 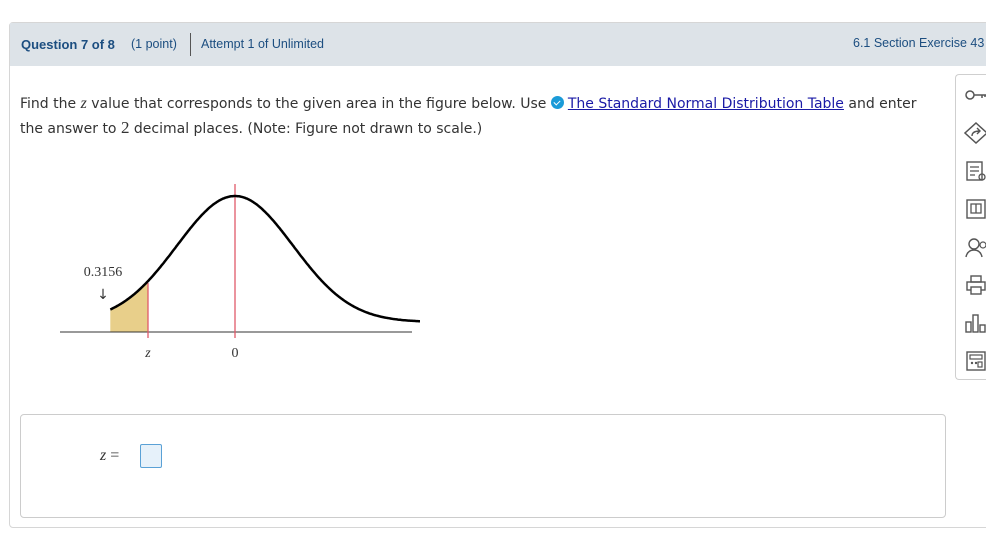 What do you see at coordinates (976, 171) in the screenshot?
I see `notes-icon` at bounding box center [976, 171].